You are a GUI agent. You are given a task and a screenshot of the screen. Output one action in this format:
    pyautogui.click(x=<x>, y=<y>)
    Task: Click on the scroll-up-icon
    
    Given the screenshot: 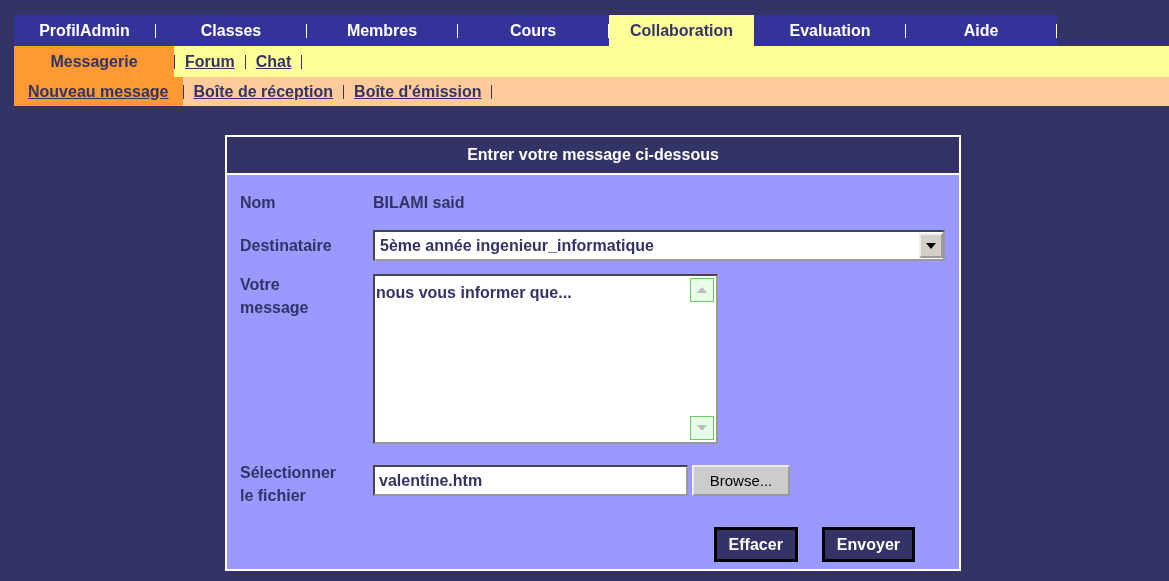 What is the action you would take?
    pyautogui.click(x=702, y=290)
    